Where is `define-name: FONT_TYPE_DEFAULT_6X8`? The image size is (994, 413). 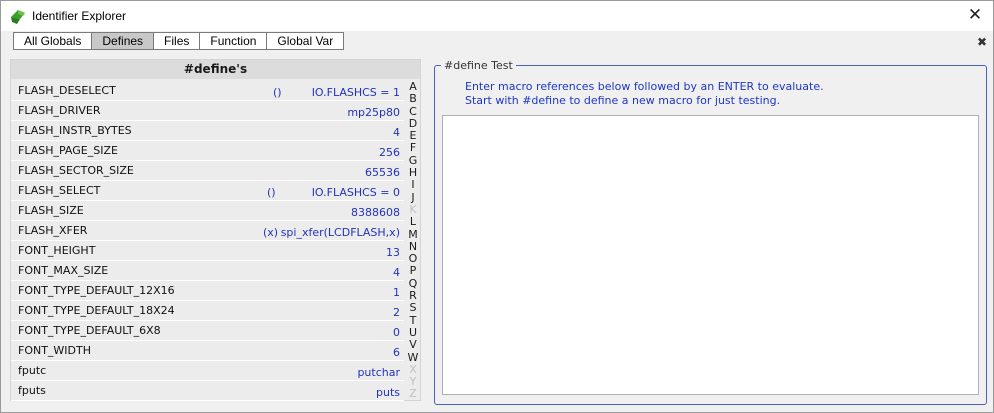 define-name: FONT_TYPE_DEFAULT_6X8 is located at coordinates (89, 330).